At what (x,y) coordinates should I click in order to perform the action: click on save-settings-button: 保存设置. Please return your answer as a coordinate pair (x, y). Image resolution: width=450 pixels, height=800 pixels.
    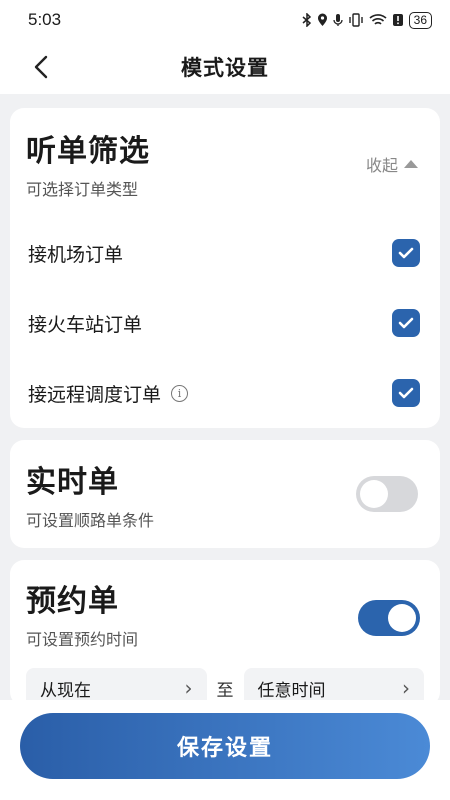
    Looking at the image, I should click on (225, 746).